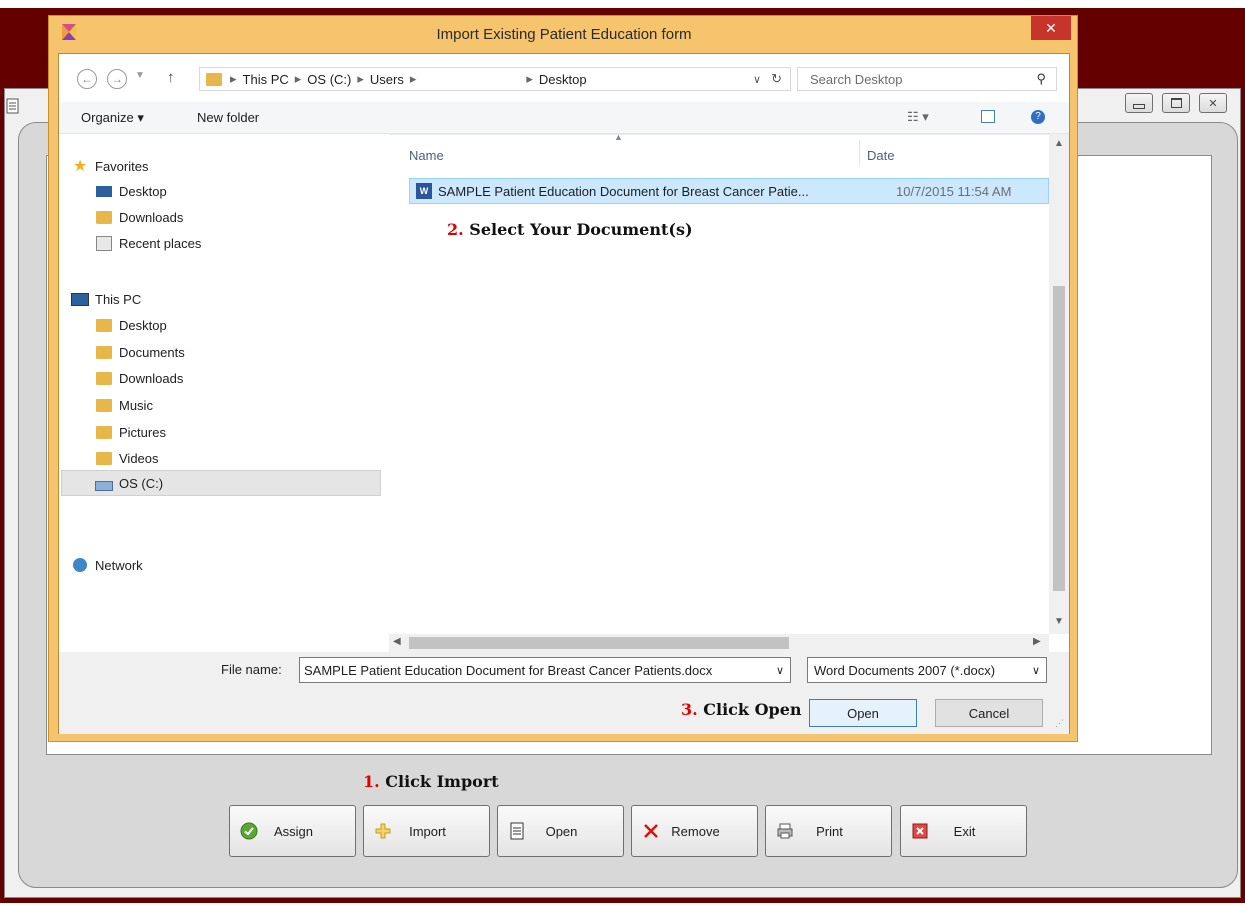 This screenshot has height=907, width=1245. What do you see at coordinates (954, 191) in the screenshot?
I see `file-date-cell: 10/7/2015 11:54 AM` at bounding box center [954, 191].